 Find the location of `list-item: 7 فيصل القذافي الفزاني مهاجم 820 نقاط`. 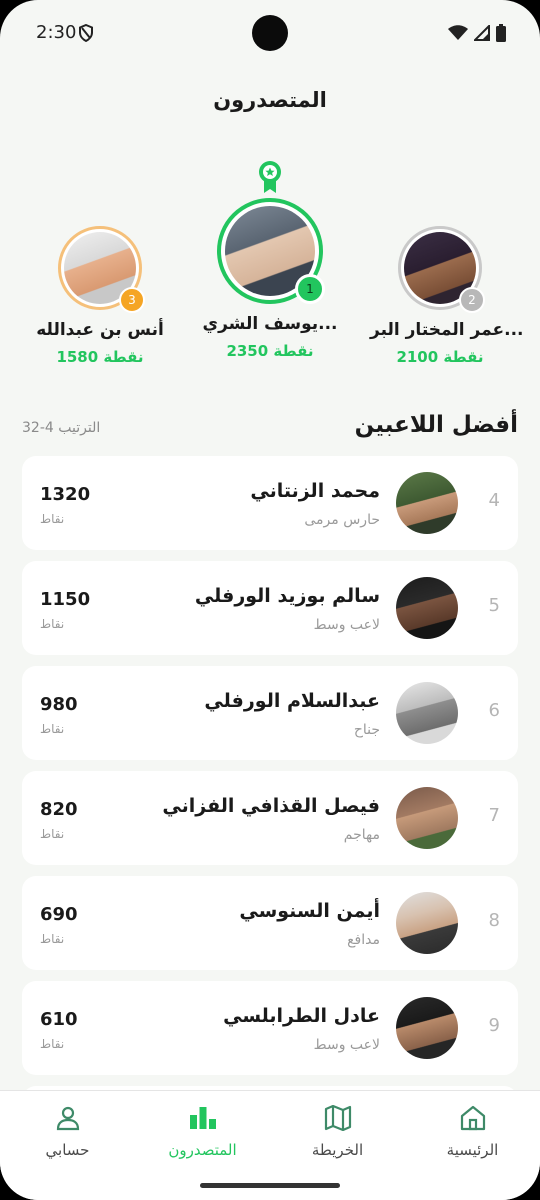

list-item: 7 فيصل القذافي الفزاني مهاجم 820 نقاط is located at coordinates (270, 818).